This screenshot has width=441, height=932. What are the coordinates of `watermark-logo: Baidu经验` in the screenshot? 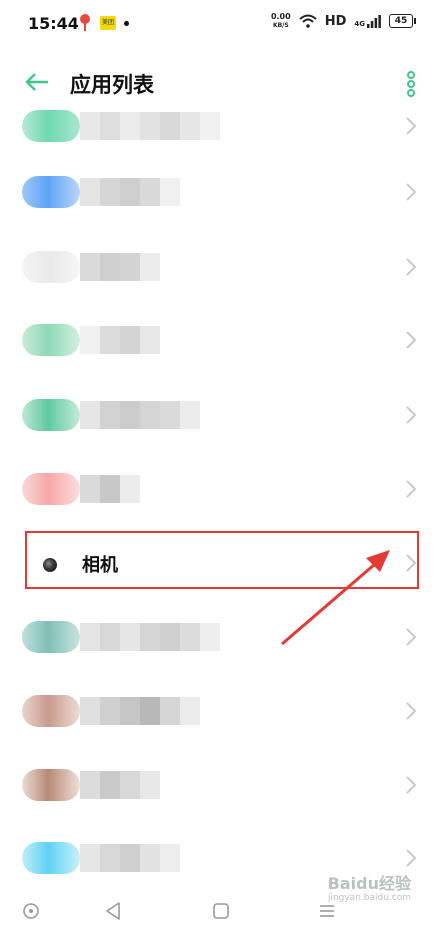 It's located at (369, 883).